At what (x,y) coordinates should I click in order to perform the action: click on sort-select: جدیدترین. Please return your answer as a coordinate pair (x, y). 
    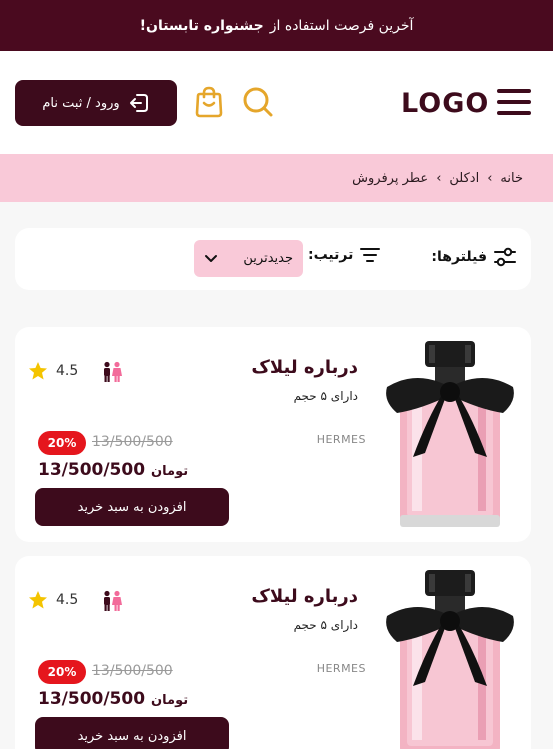
    Looking at the image, I should click on (248, 258).